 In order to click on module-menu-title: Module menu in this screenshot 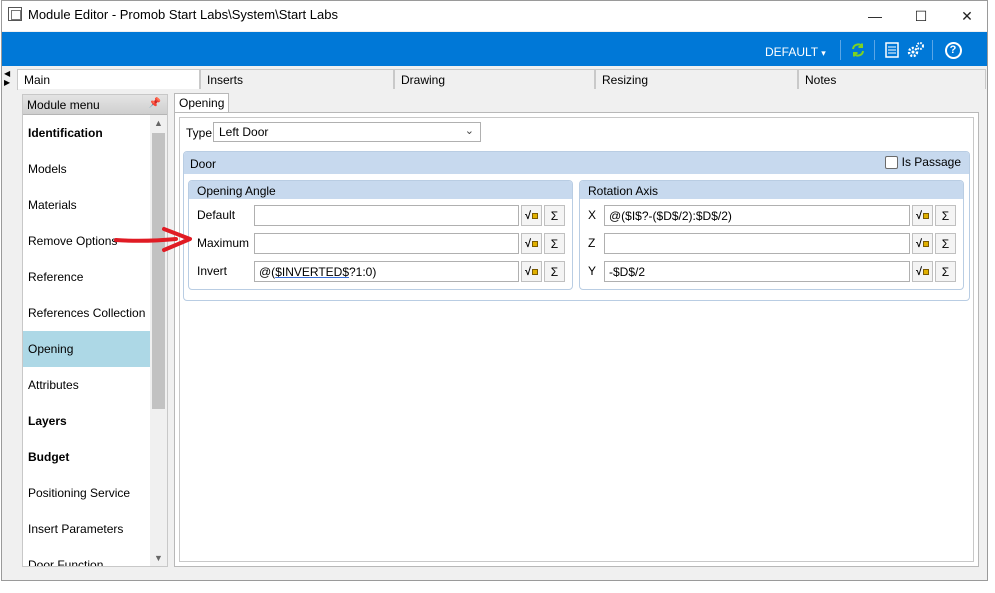, I will do `click(63, 105)`.